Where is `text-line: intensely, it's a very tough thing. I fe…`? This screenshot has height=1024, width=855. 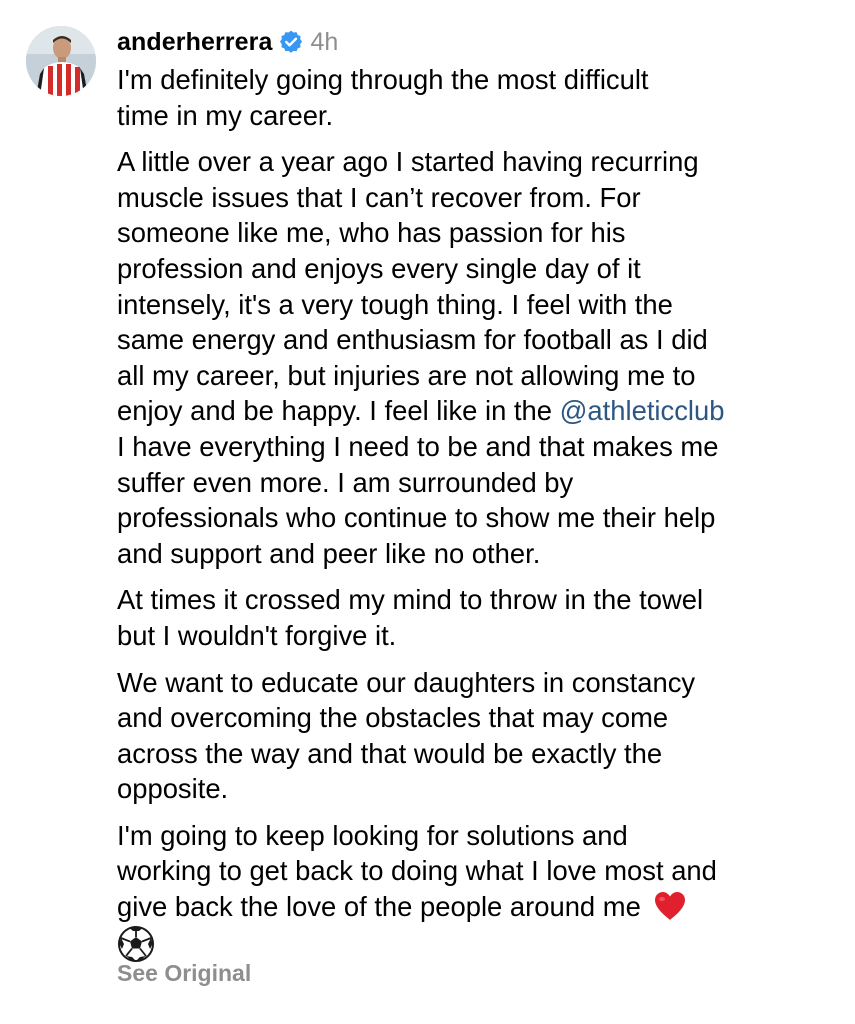 text-line: intensely, it's a very tough thing. I fe… is located at coordinates (395, 304).